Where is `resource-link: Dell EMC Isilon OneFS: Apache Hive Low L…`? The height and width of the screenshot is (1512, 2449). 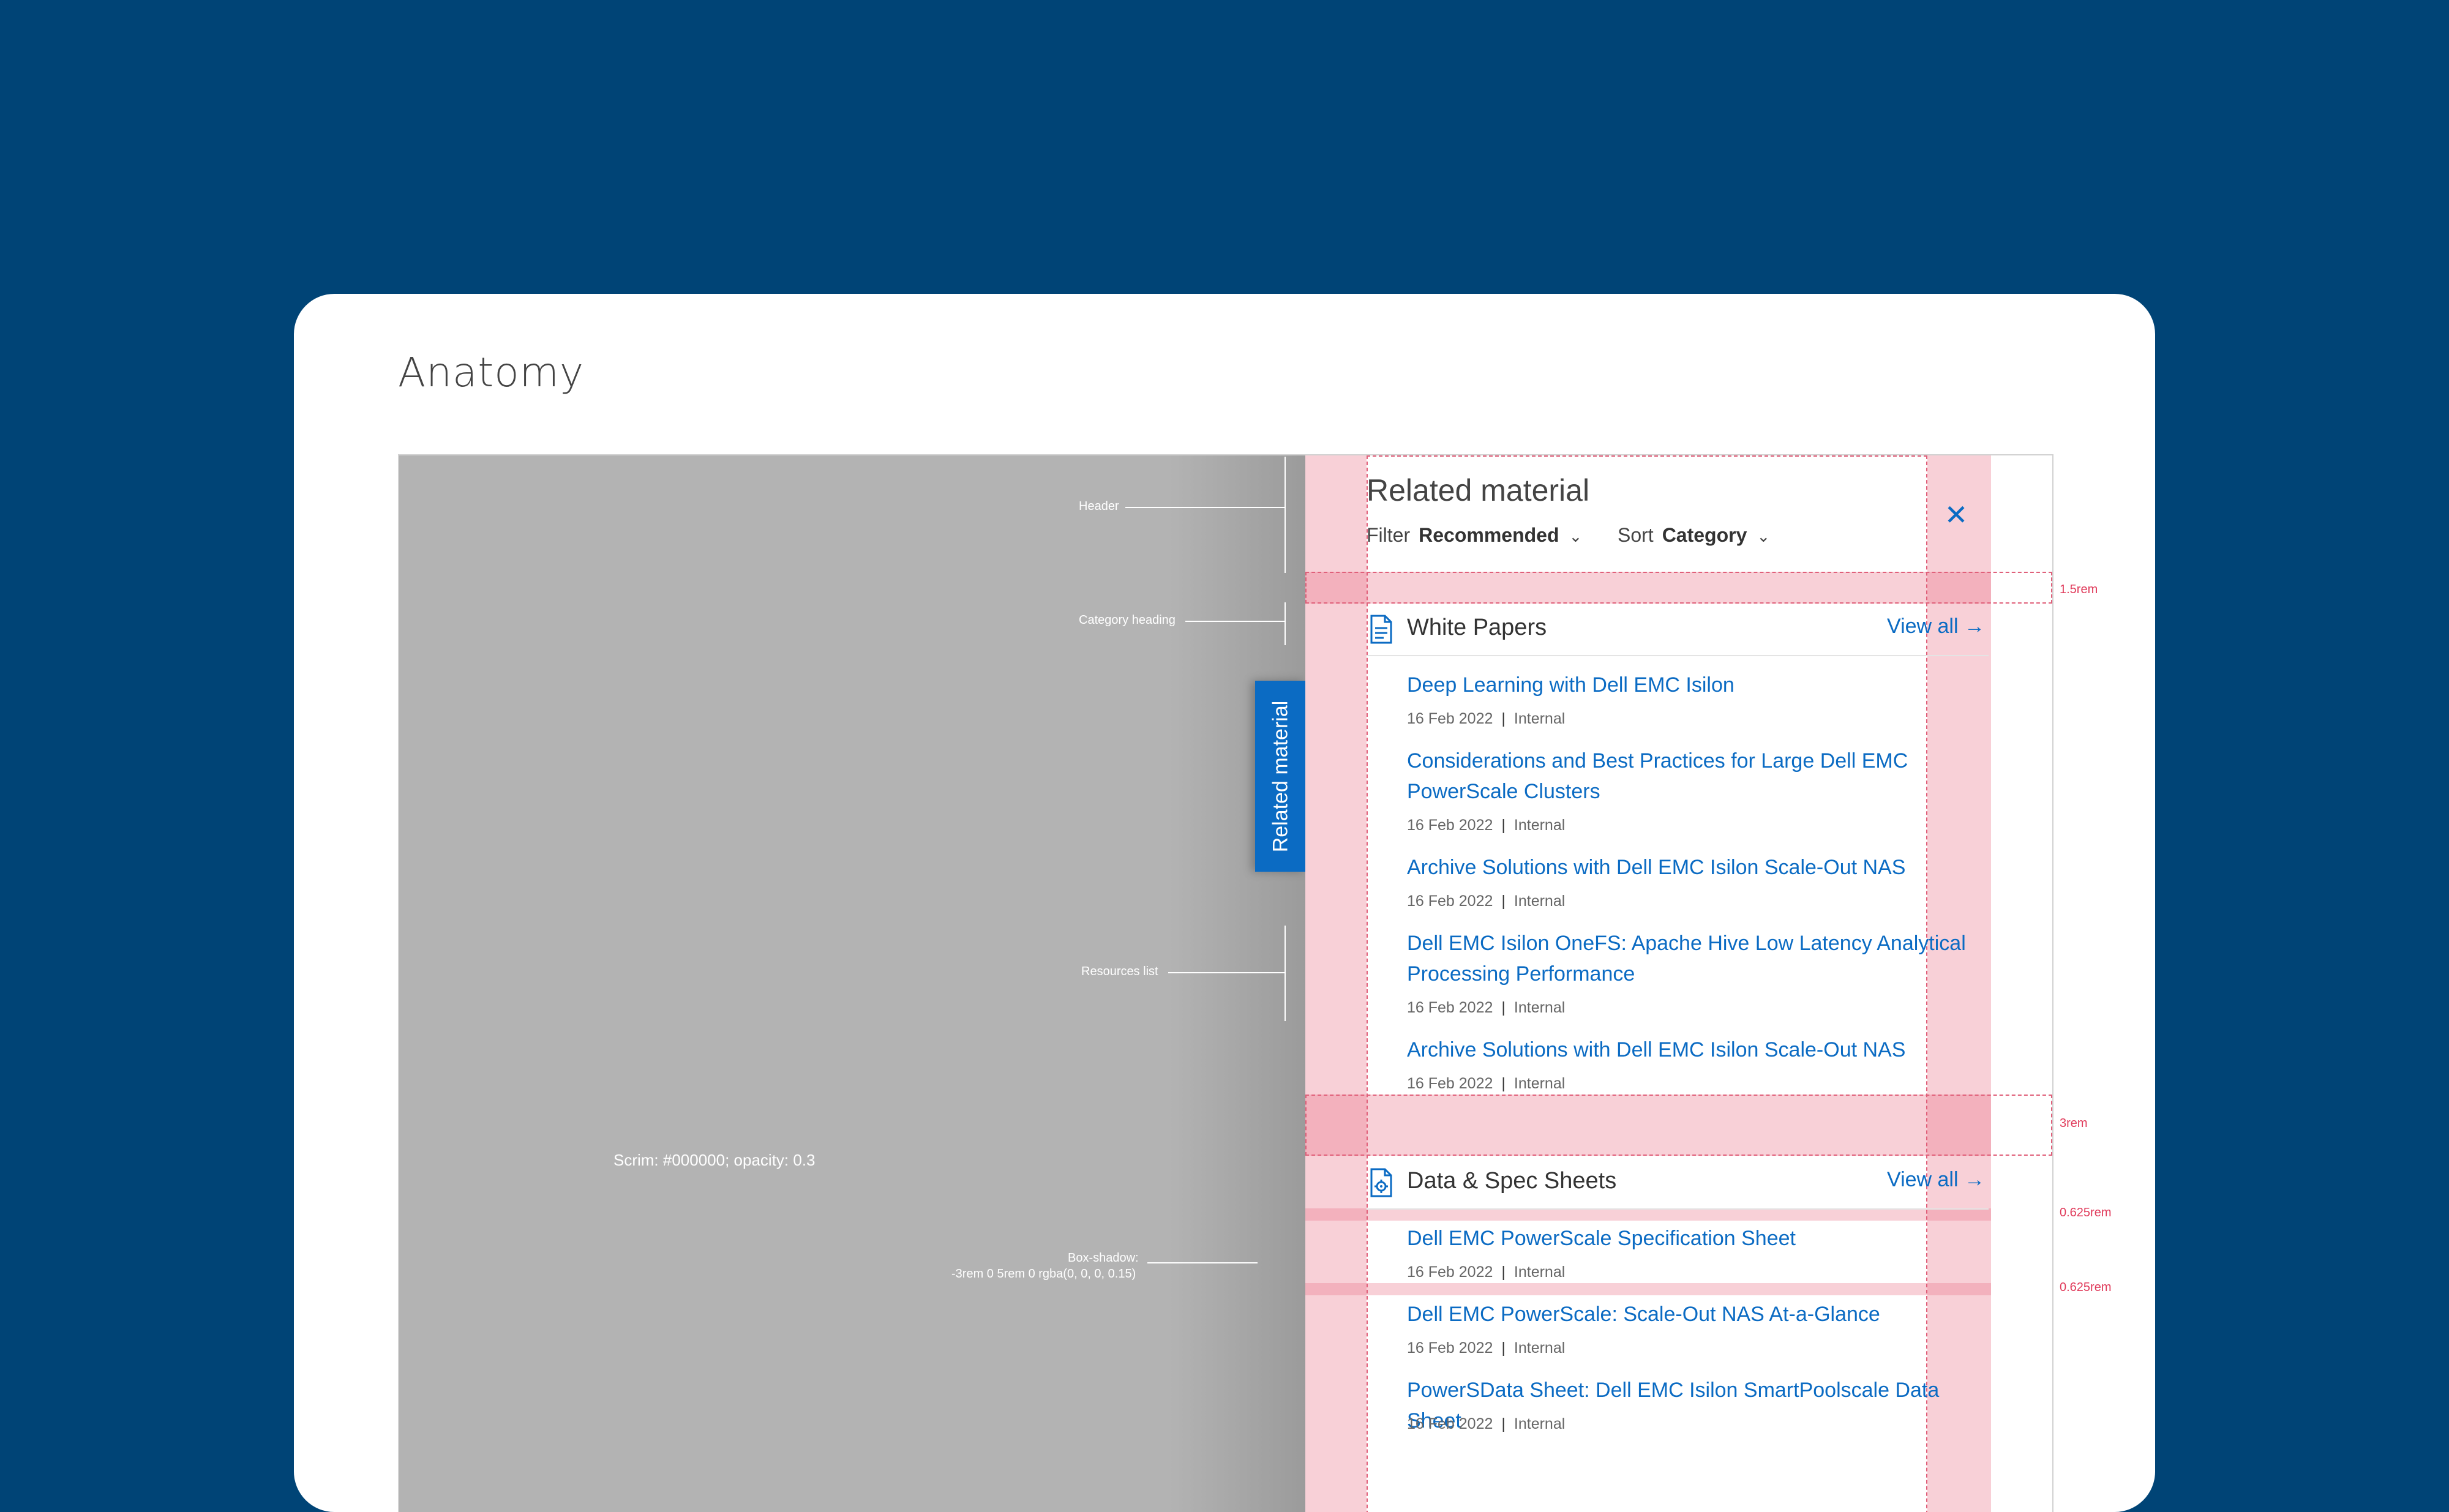
resource-link: Dell EMC Isilon OneFS: Apache Hive Low L… is located at coordinates (1698, 958).